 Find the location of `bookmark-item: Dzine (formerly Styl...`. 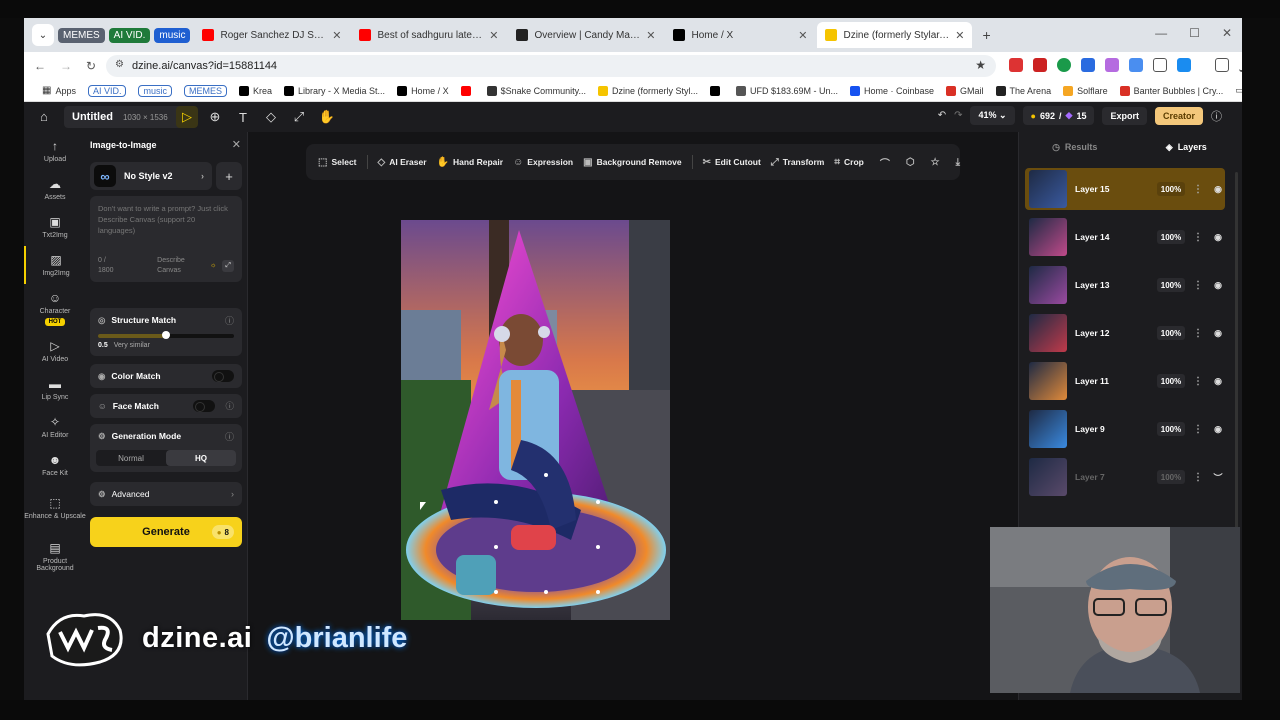

bookmark-item: Dzine (formerly Styl... is located at coordinates (647, 90).